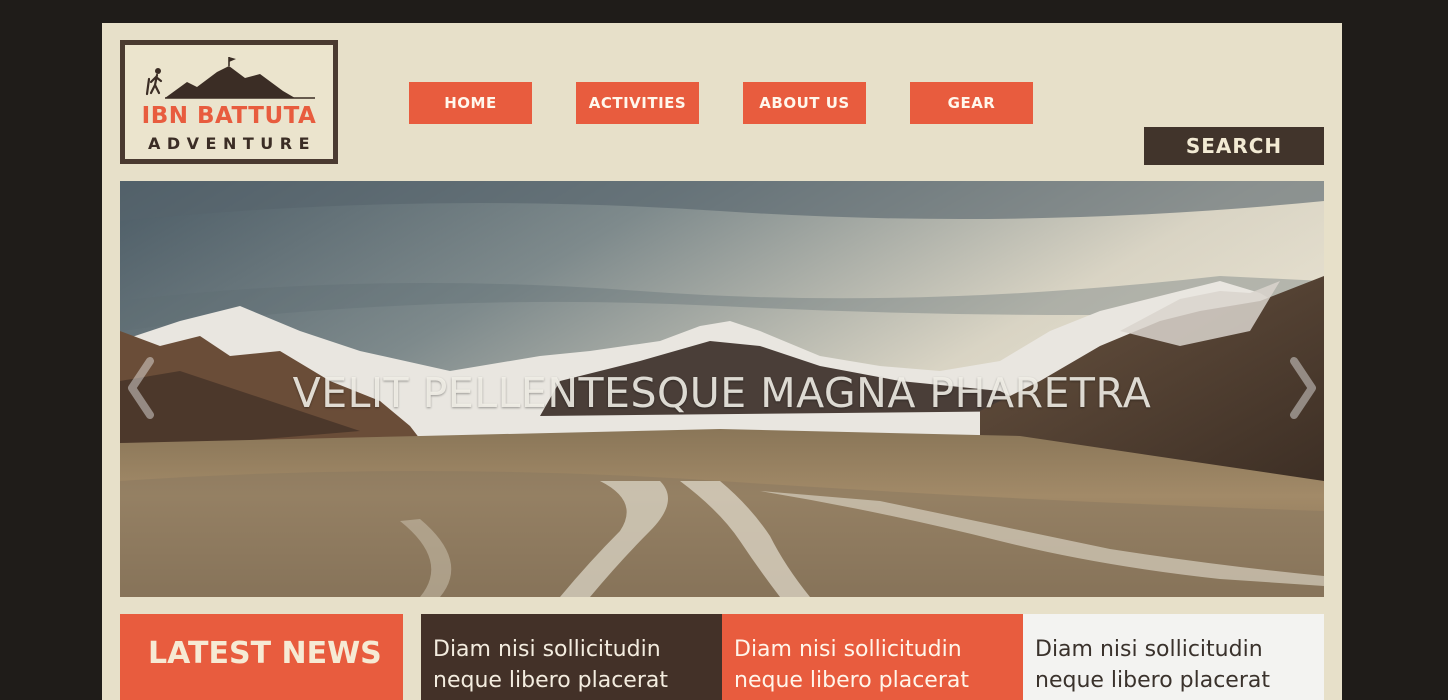 The image size is (1448, 700). Describe the element at coordinates (637, 103) in the screenshot. I see `nav-activities-button: ACTIVITIES` at that location.